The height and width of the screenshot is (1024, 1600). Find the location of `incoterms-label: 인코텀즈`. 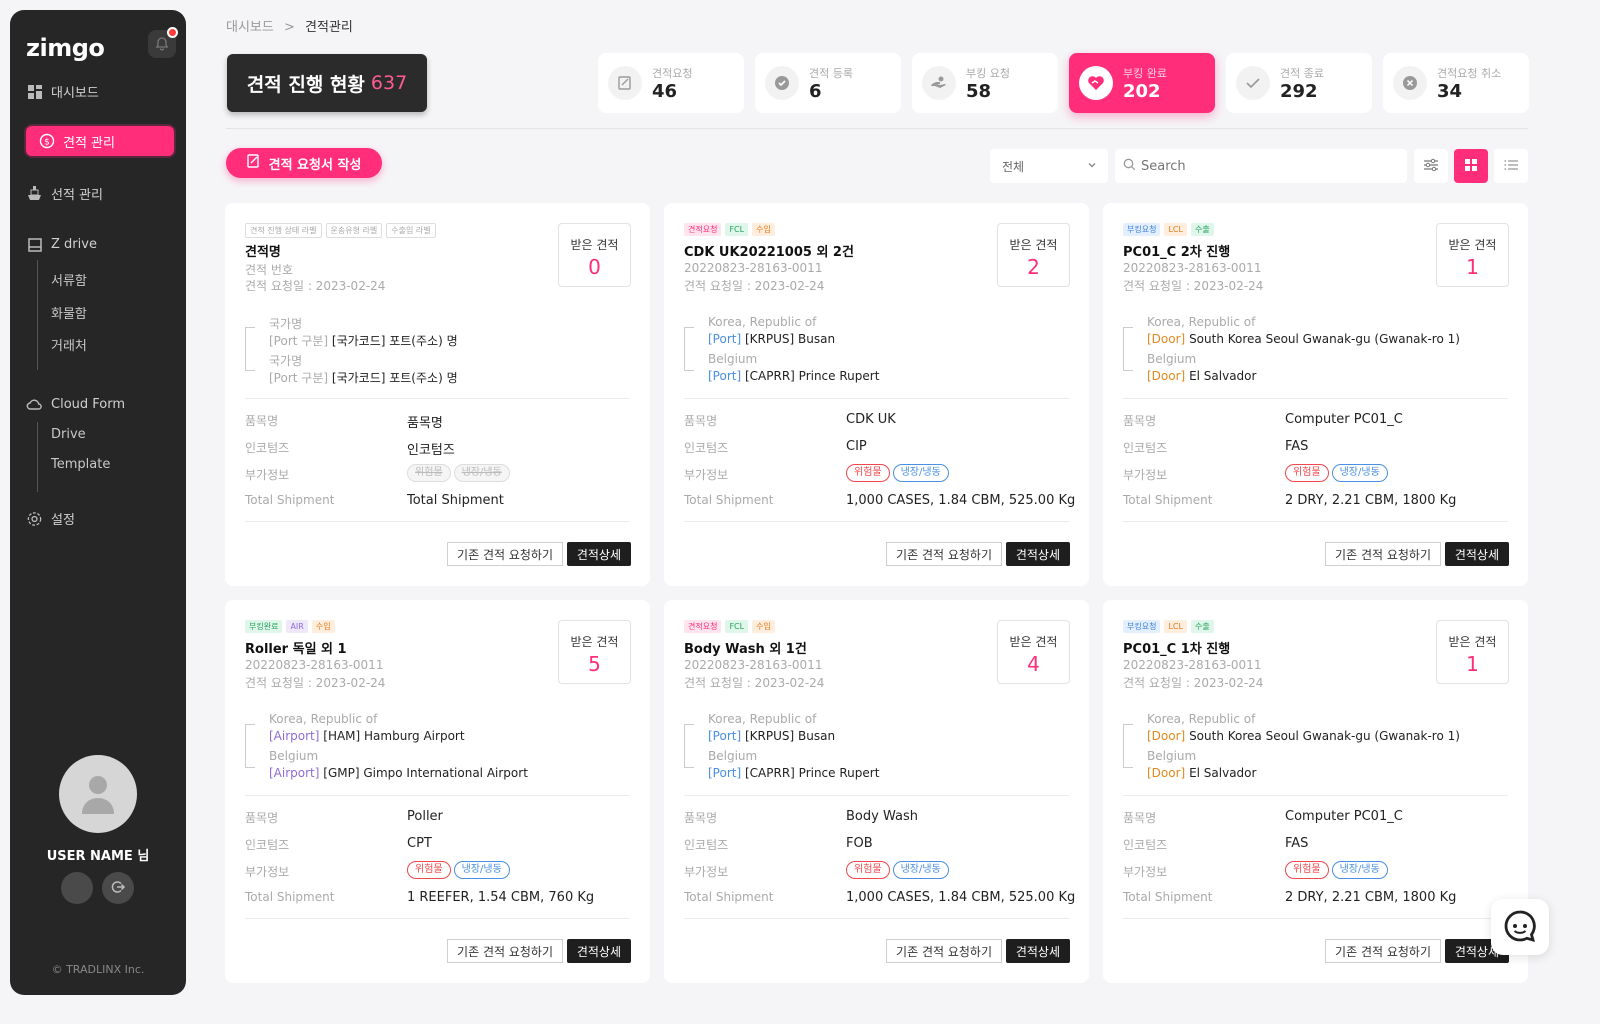

incoterms-label: 인코텀즈 is located at coordinates (267, 845).